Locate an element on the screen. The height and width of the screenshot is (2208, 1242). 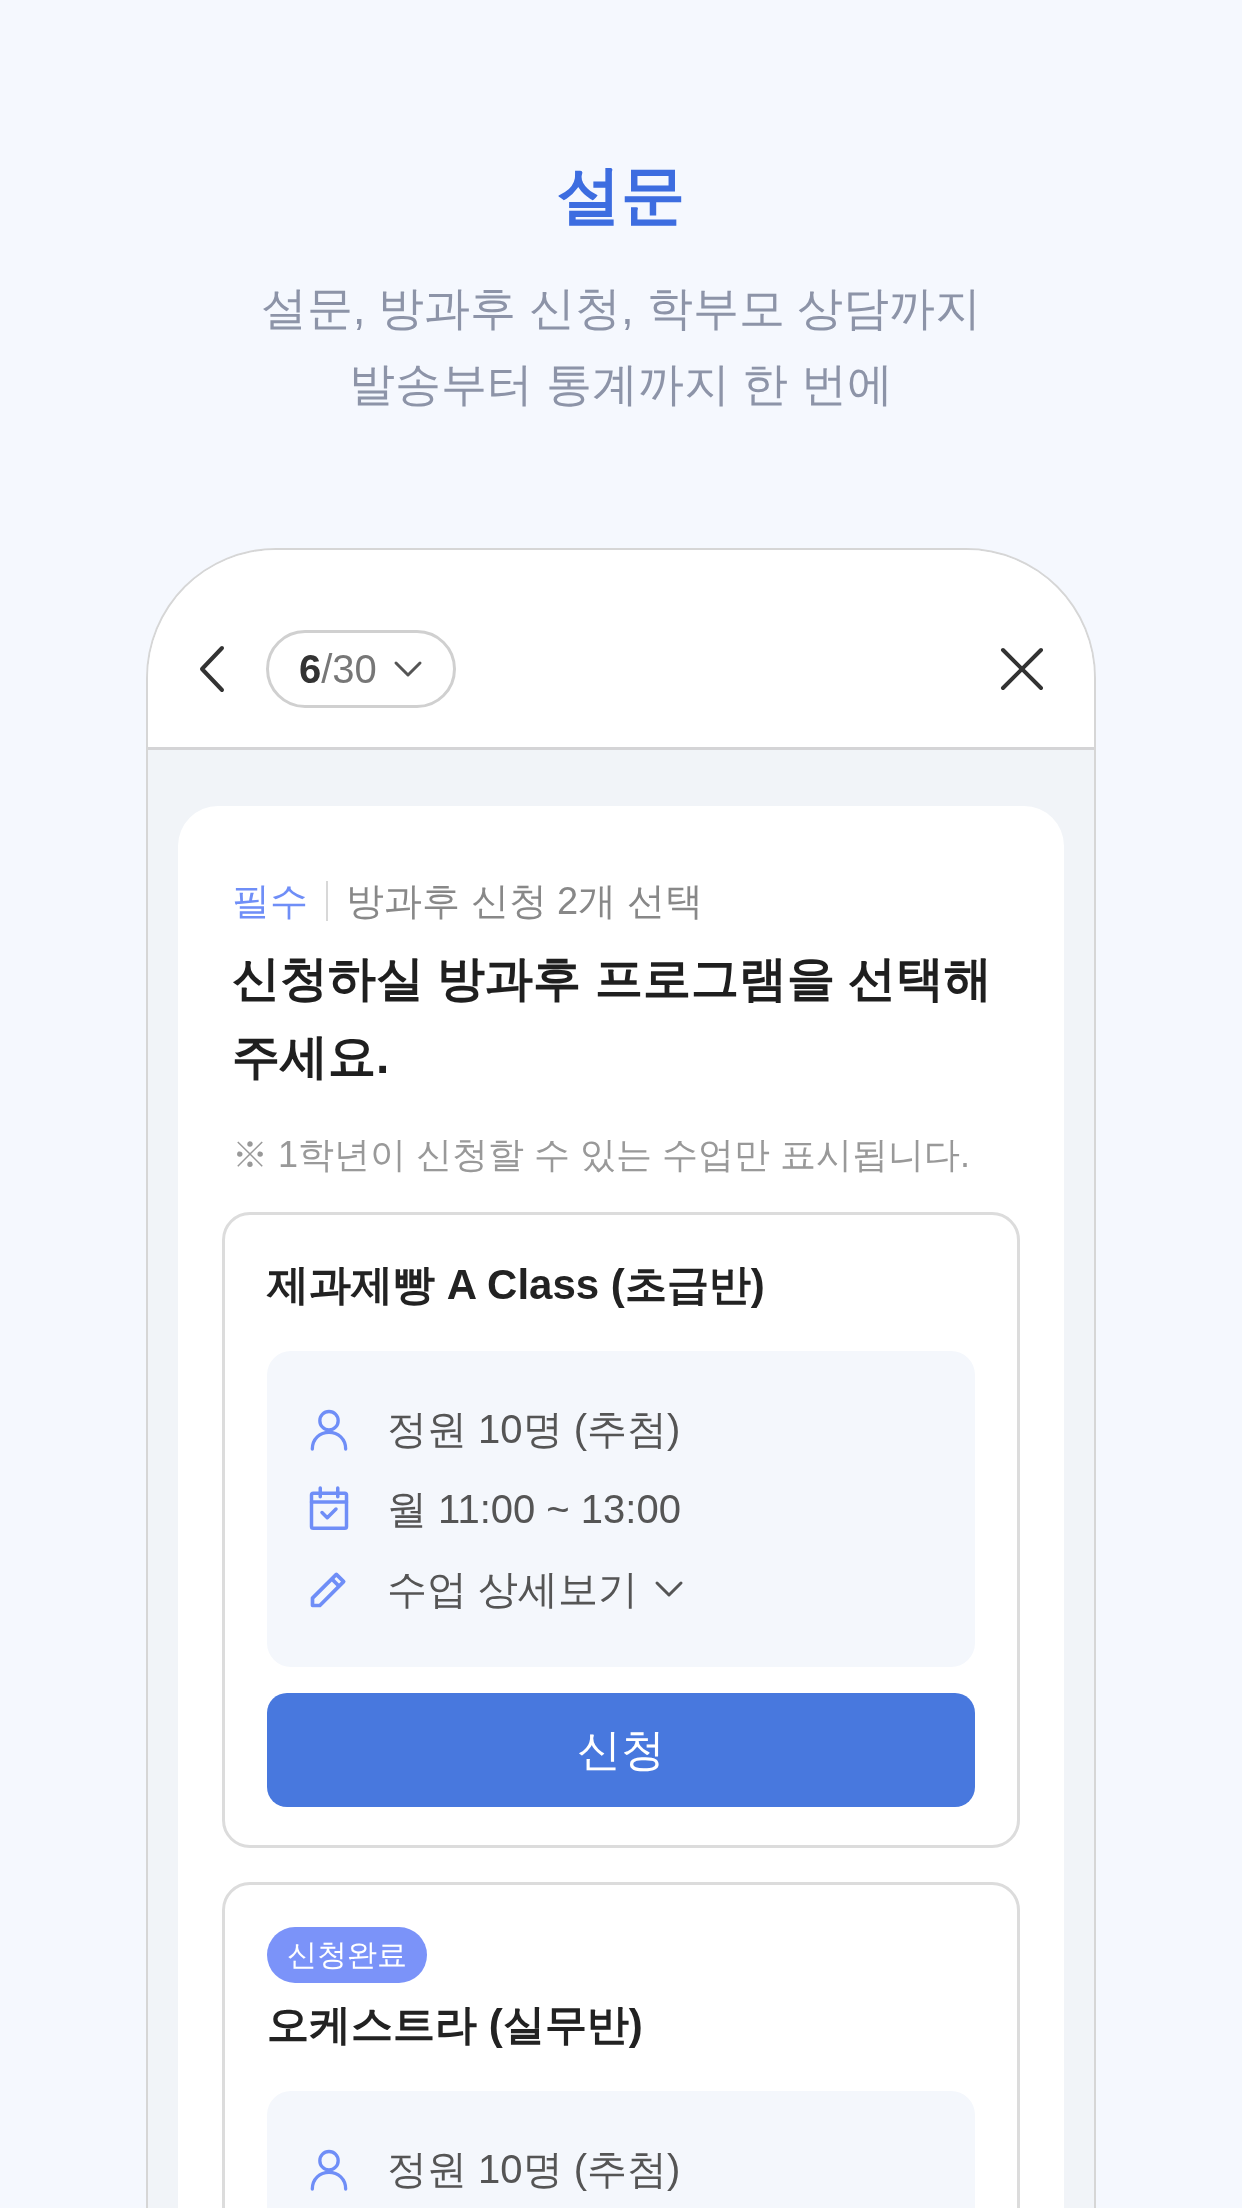
required-label: 필수 is located at coordinates (270, 901).